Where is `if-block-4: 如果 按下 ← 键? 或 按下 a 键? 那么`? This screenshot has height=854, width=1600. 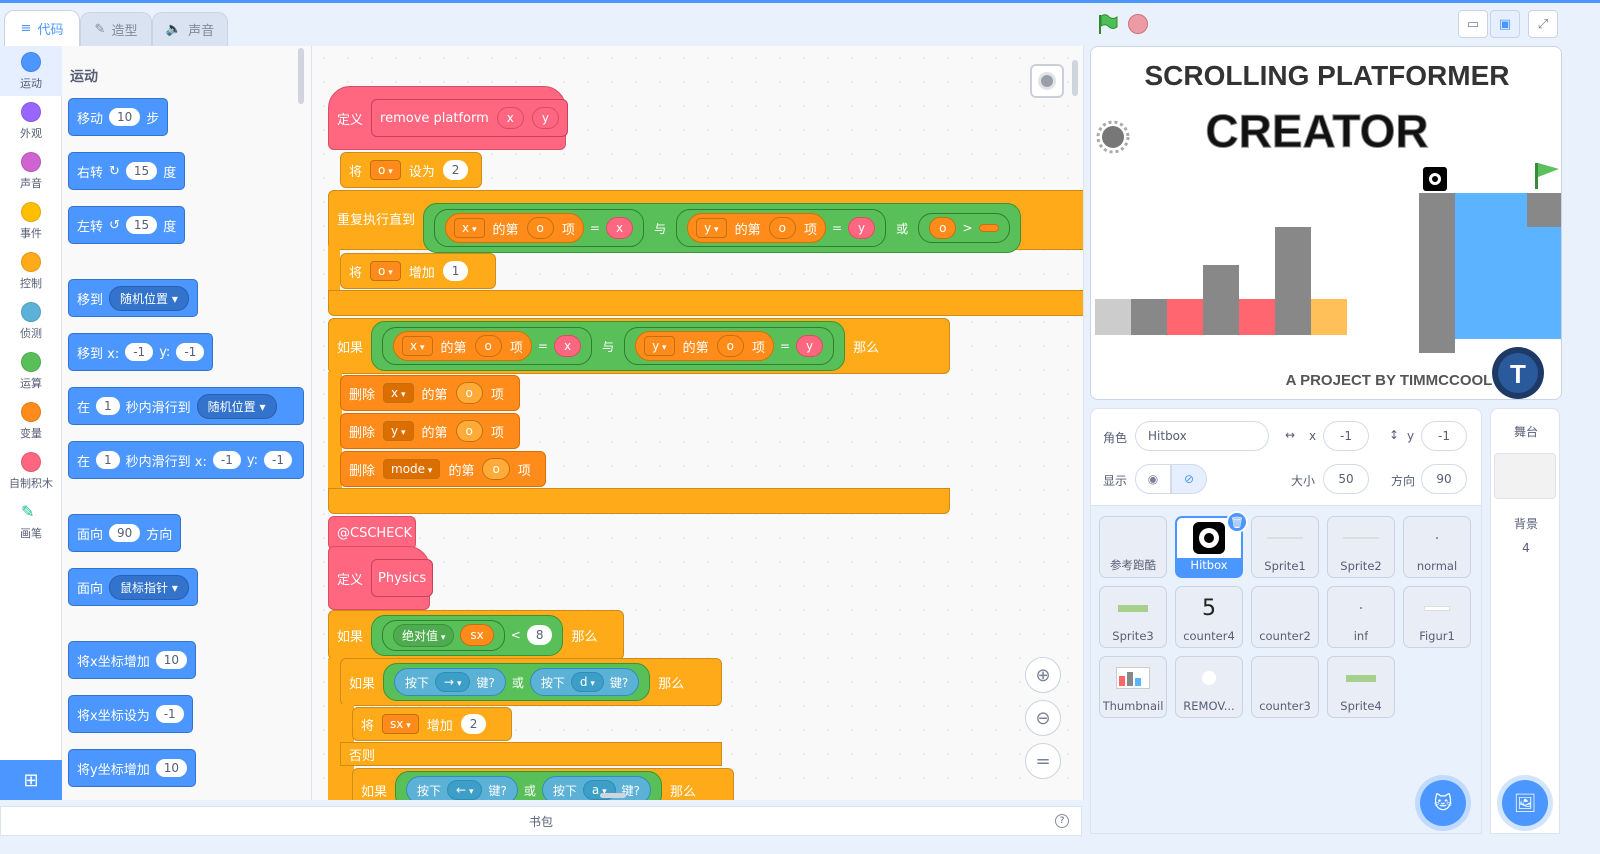 if-block-4: 如果 按下 ← 键? 或 按下 a 键? 那么 is located at coordinates (543, 784).